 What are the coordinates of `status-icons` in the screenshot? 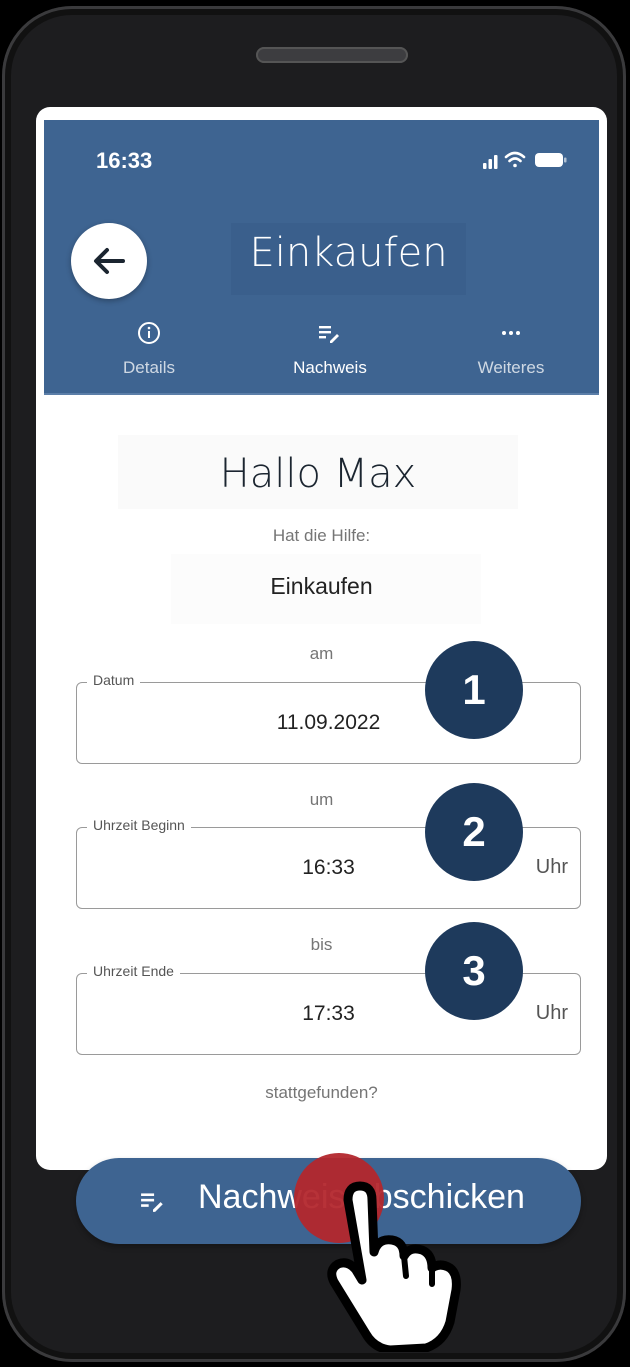 It's located at (525, 160).